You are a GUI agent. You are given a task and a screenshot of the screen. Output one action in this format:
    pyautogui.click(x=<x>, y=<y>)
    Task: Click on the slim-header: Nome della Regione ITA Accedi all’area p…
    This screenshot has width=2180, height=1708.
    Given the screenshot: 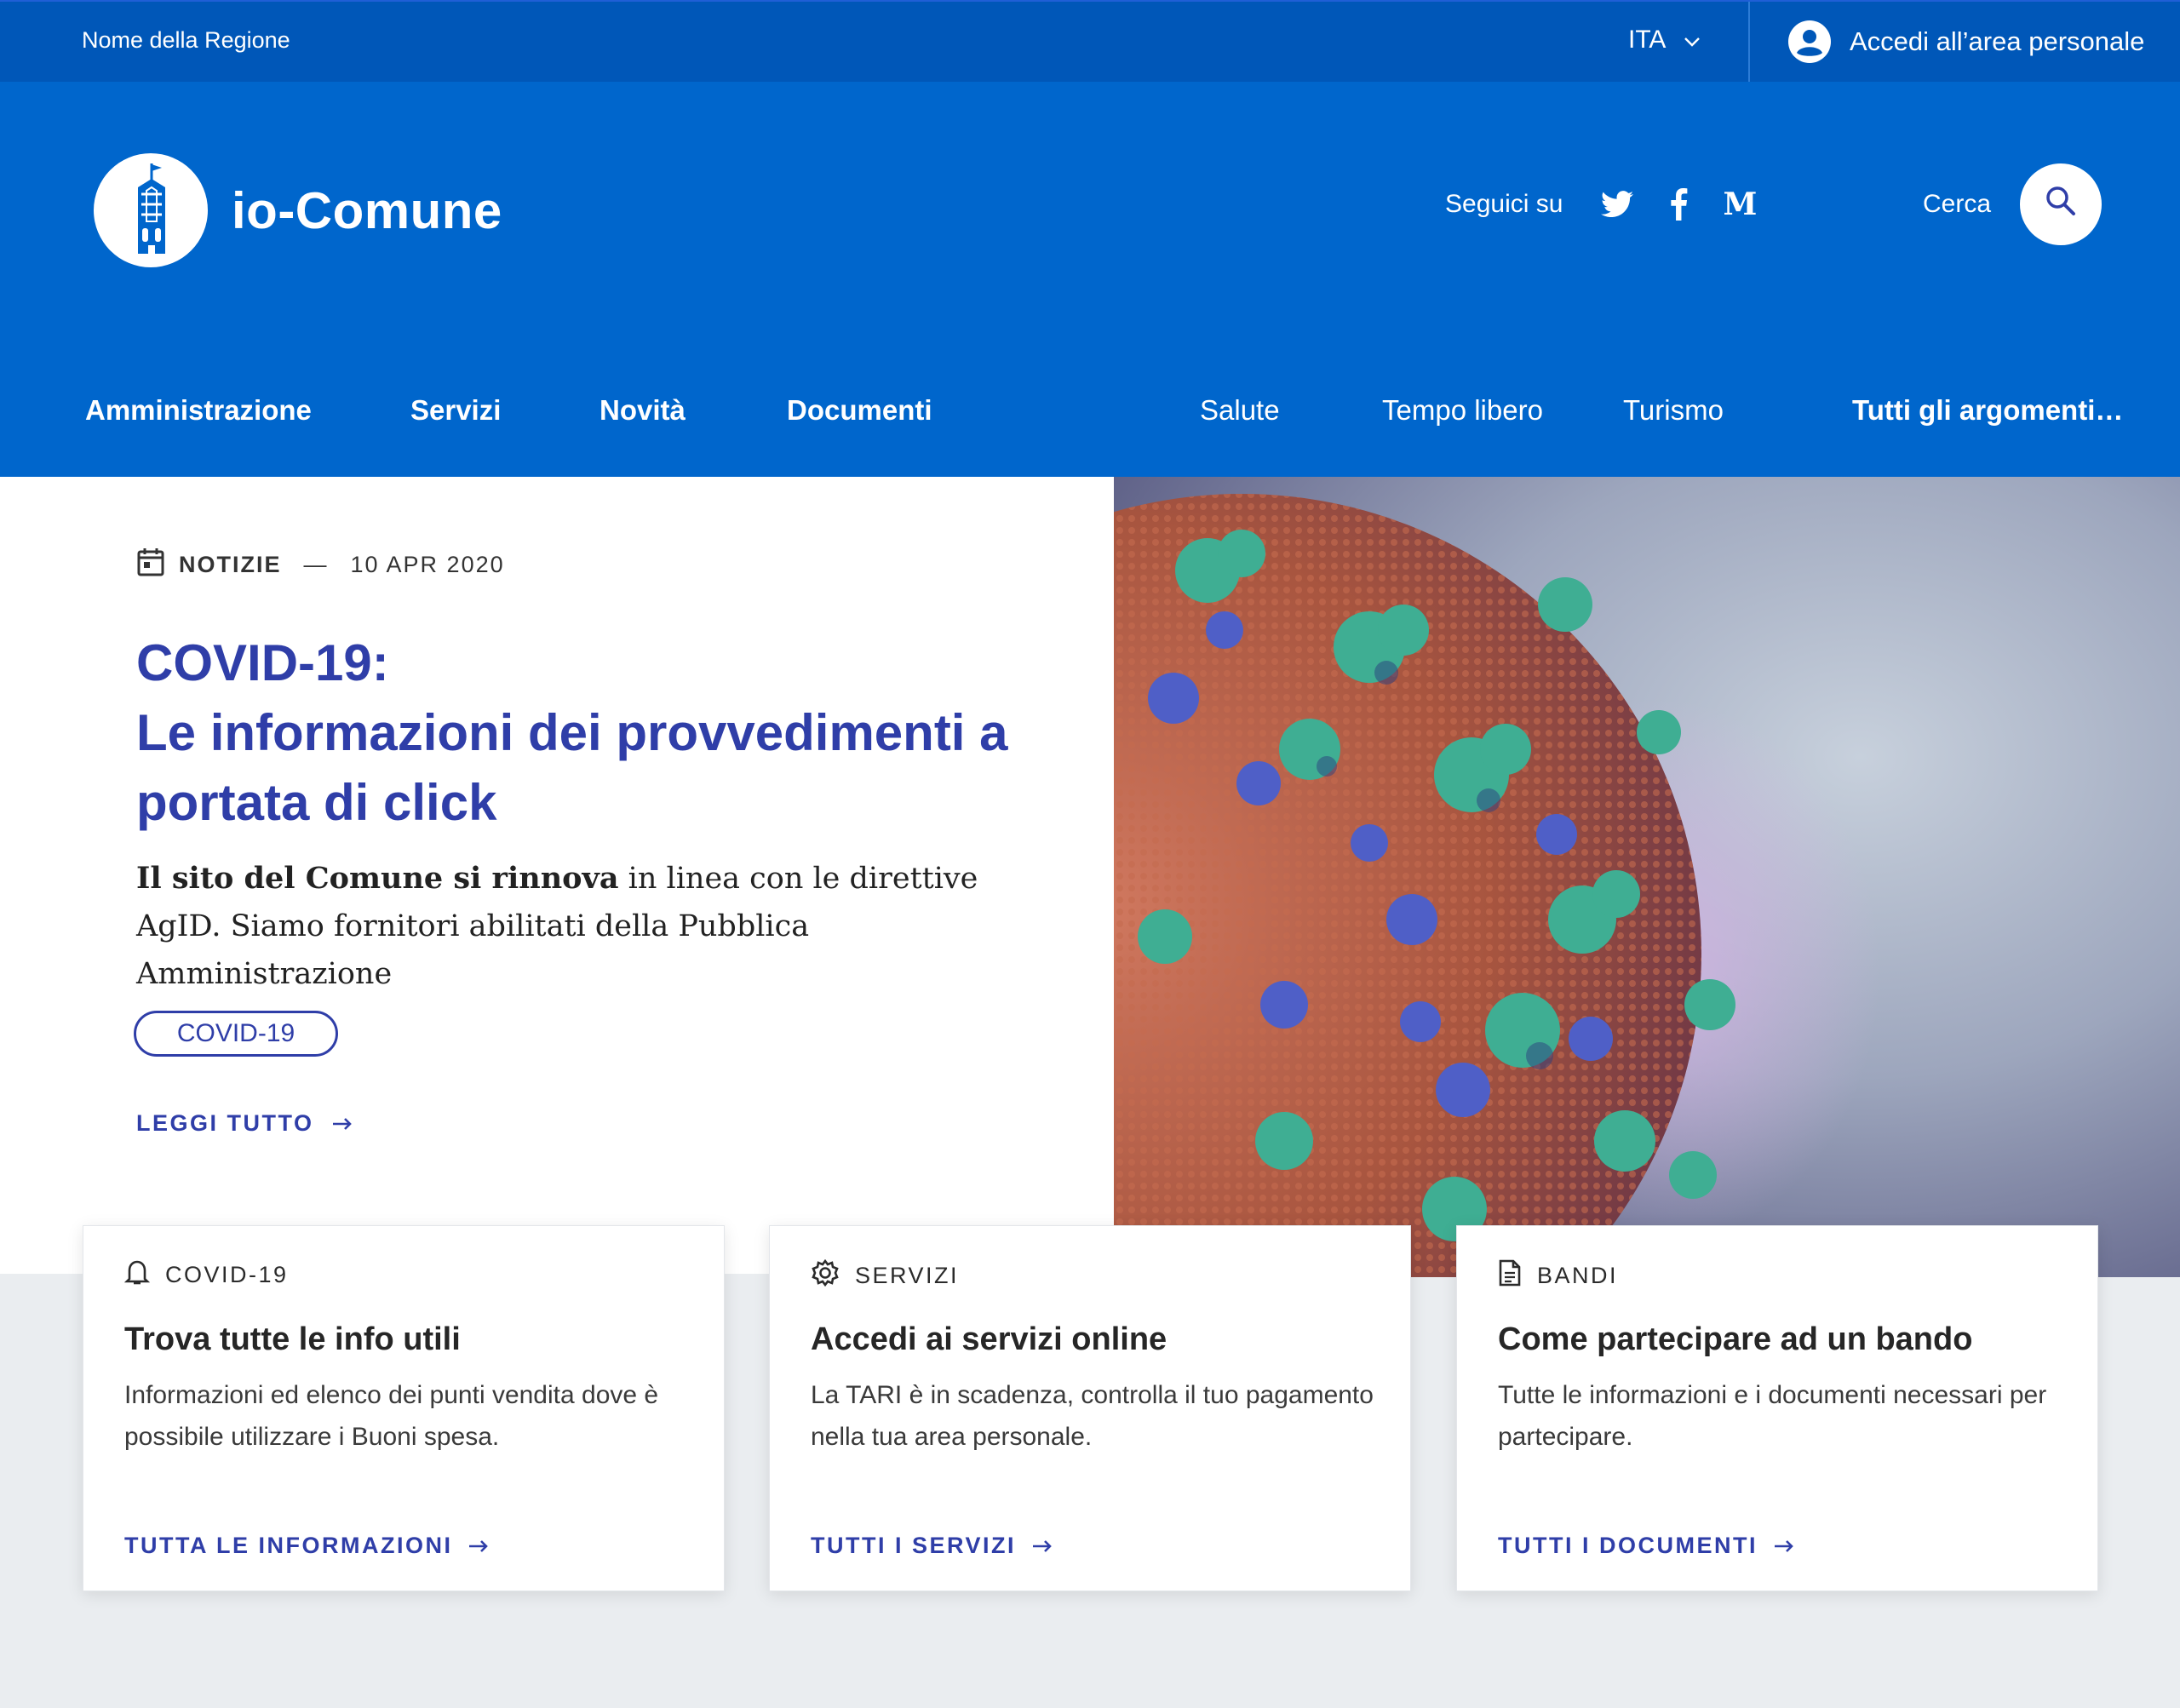 What is the action you would take?
    pyautogui.click(x=1090, y=42)
    